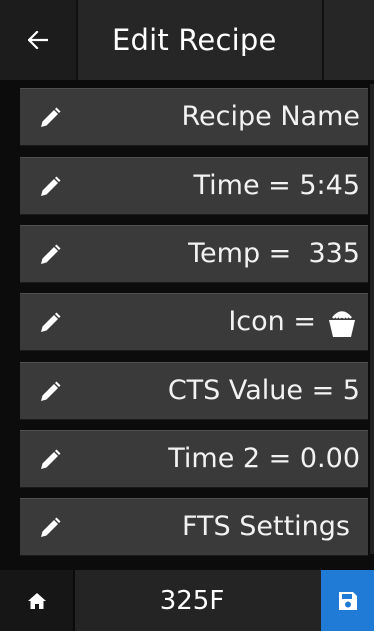 This screenshot has height=631, width=374. I want to click on time-row: Time = 5:45, so click(194, 186).